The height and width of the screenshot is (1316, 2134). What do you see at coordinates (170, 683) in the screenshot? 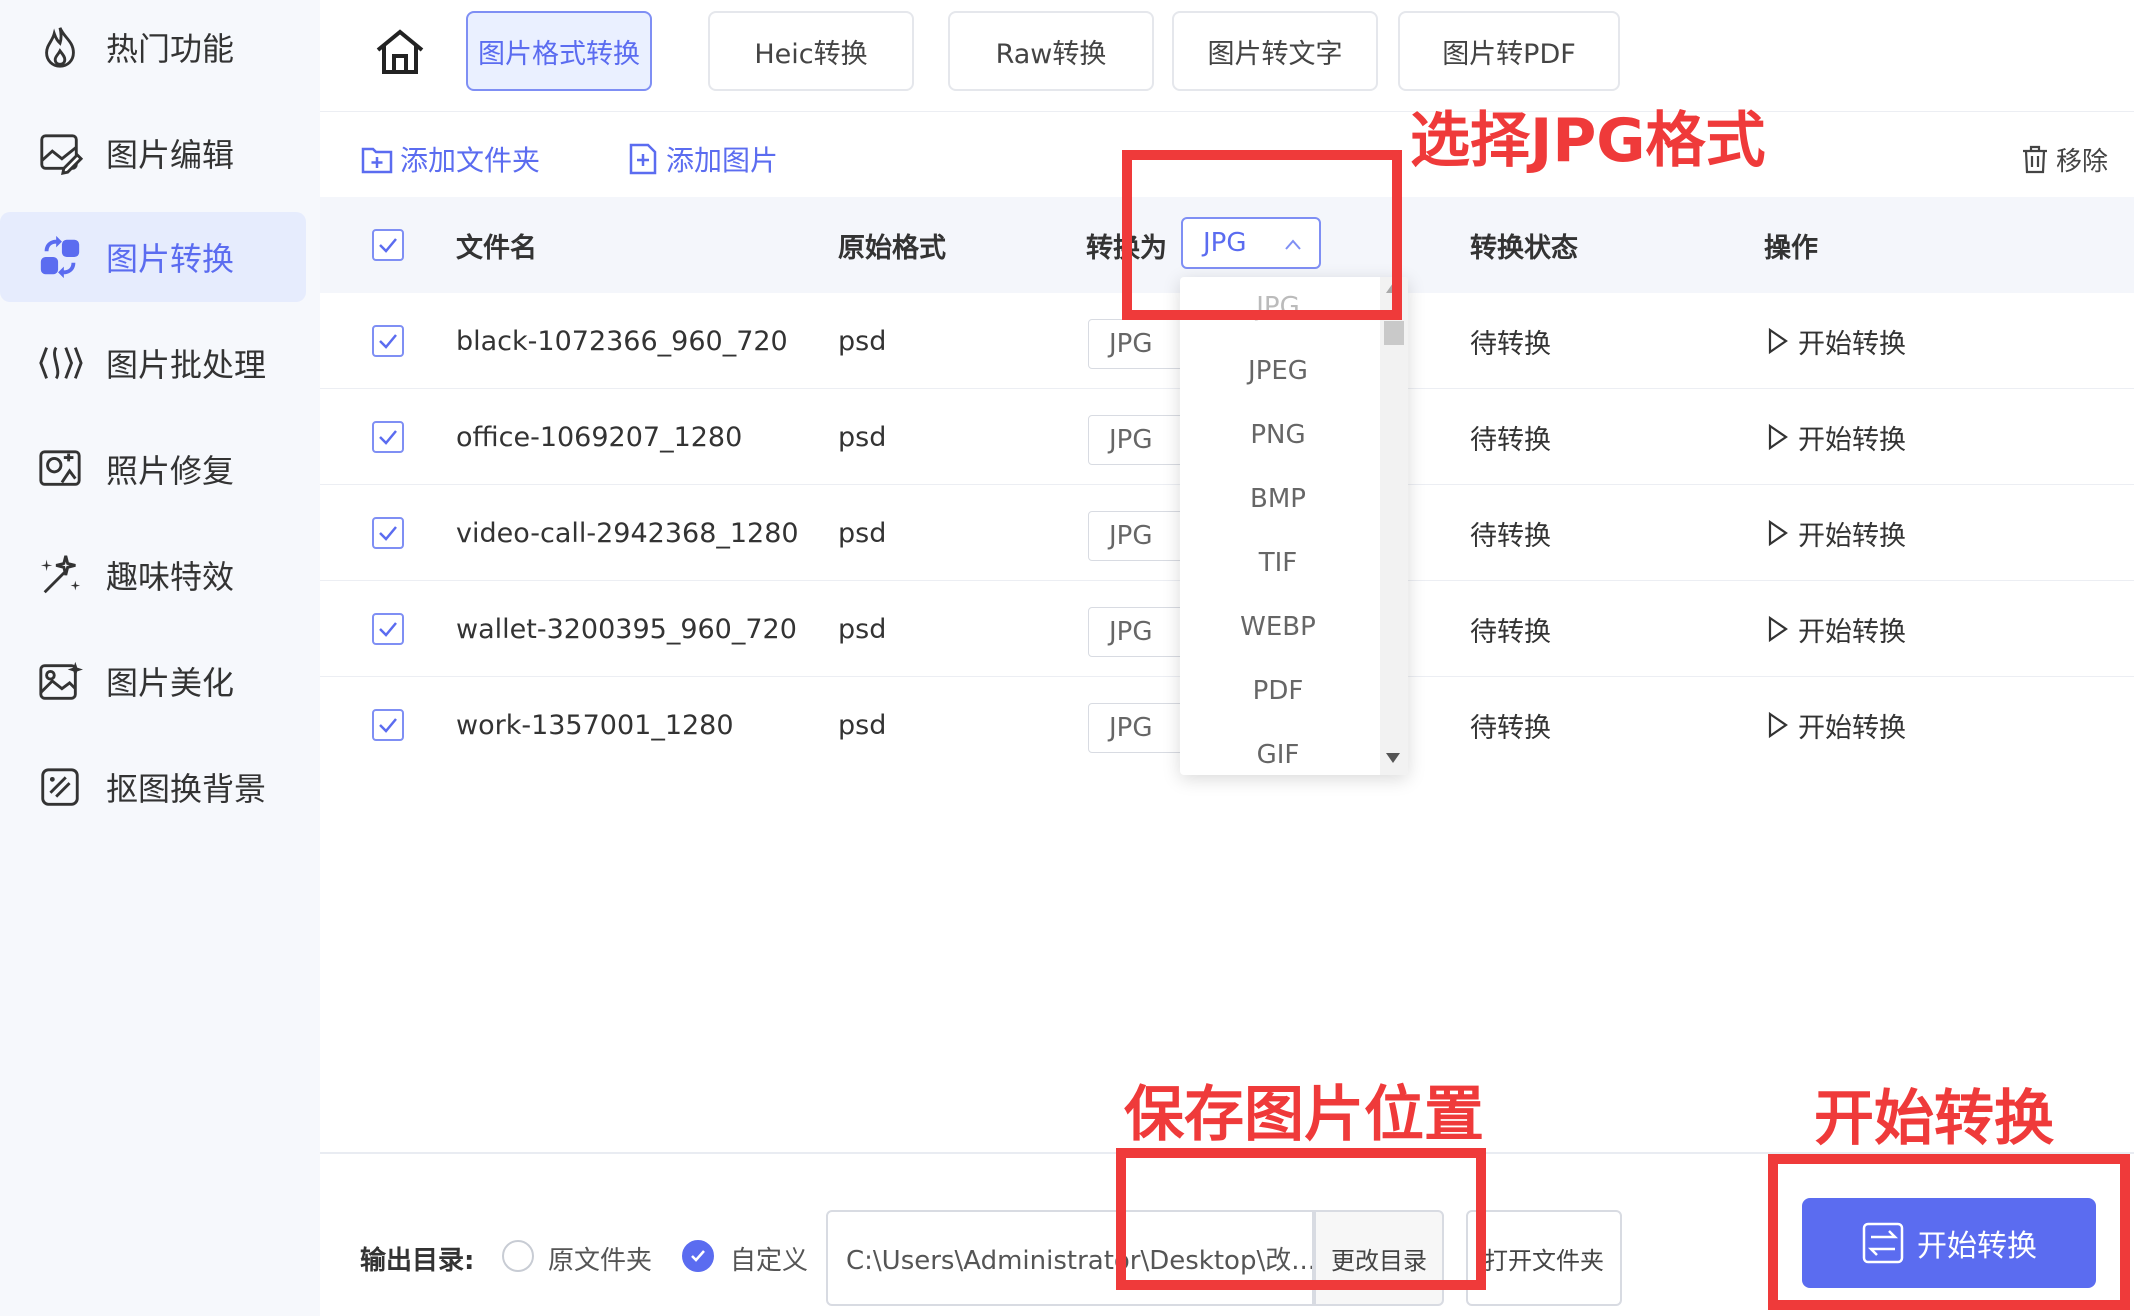
I see `sidebar-item-label: 图片美化` at bounding box center [170, 683].